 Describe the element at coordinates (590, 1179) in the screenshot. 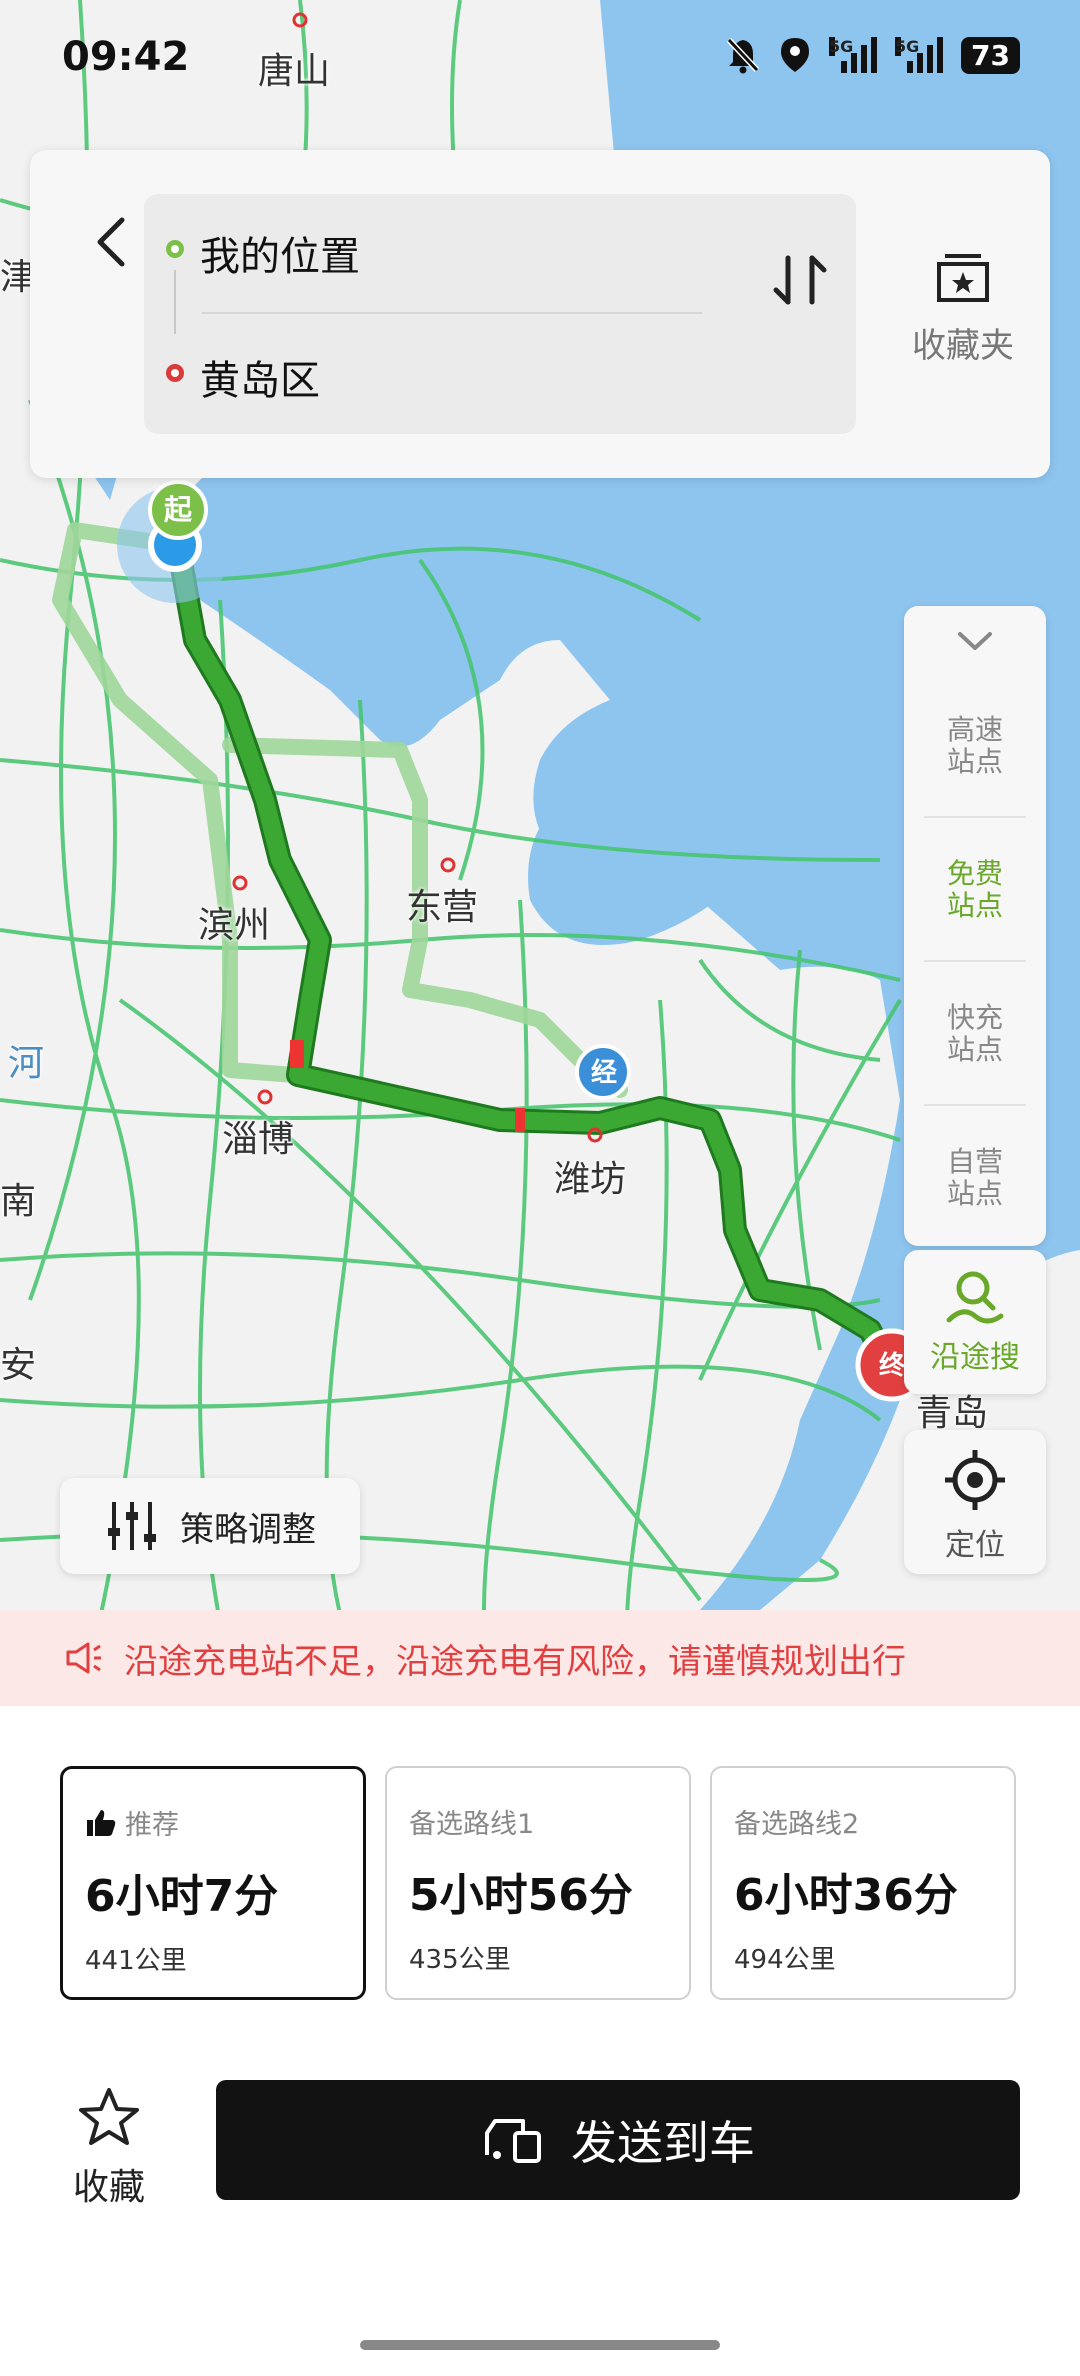

I see `city-label: 潍坊` at that location.